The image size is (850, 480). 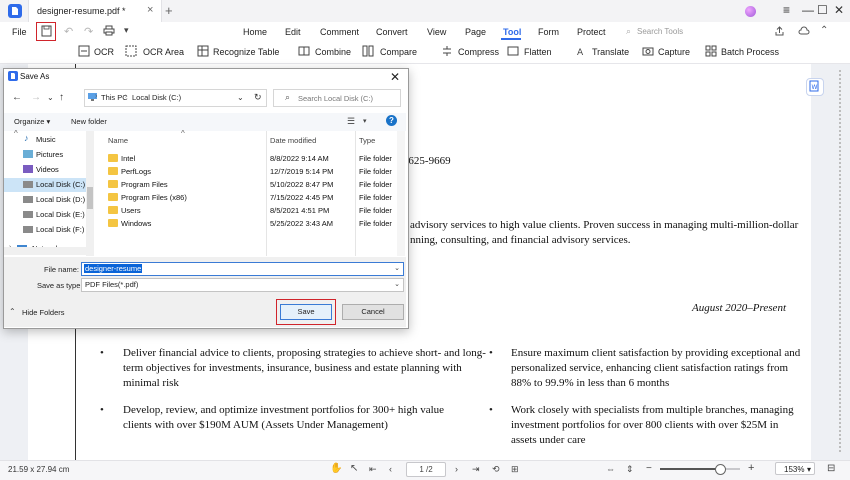 What do you see at coordinates (12, 311) in the screenshot?
I see `hide-folders-icon: ⌃` at bounding box center [12, 311].